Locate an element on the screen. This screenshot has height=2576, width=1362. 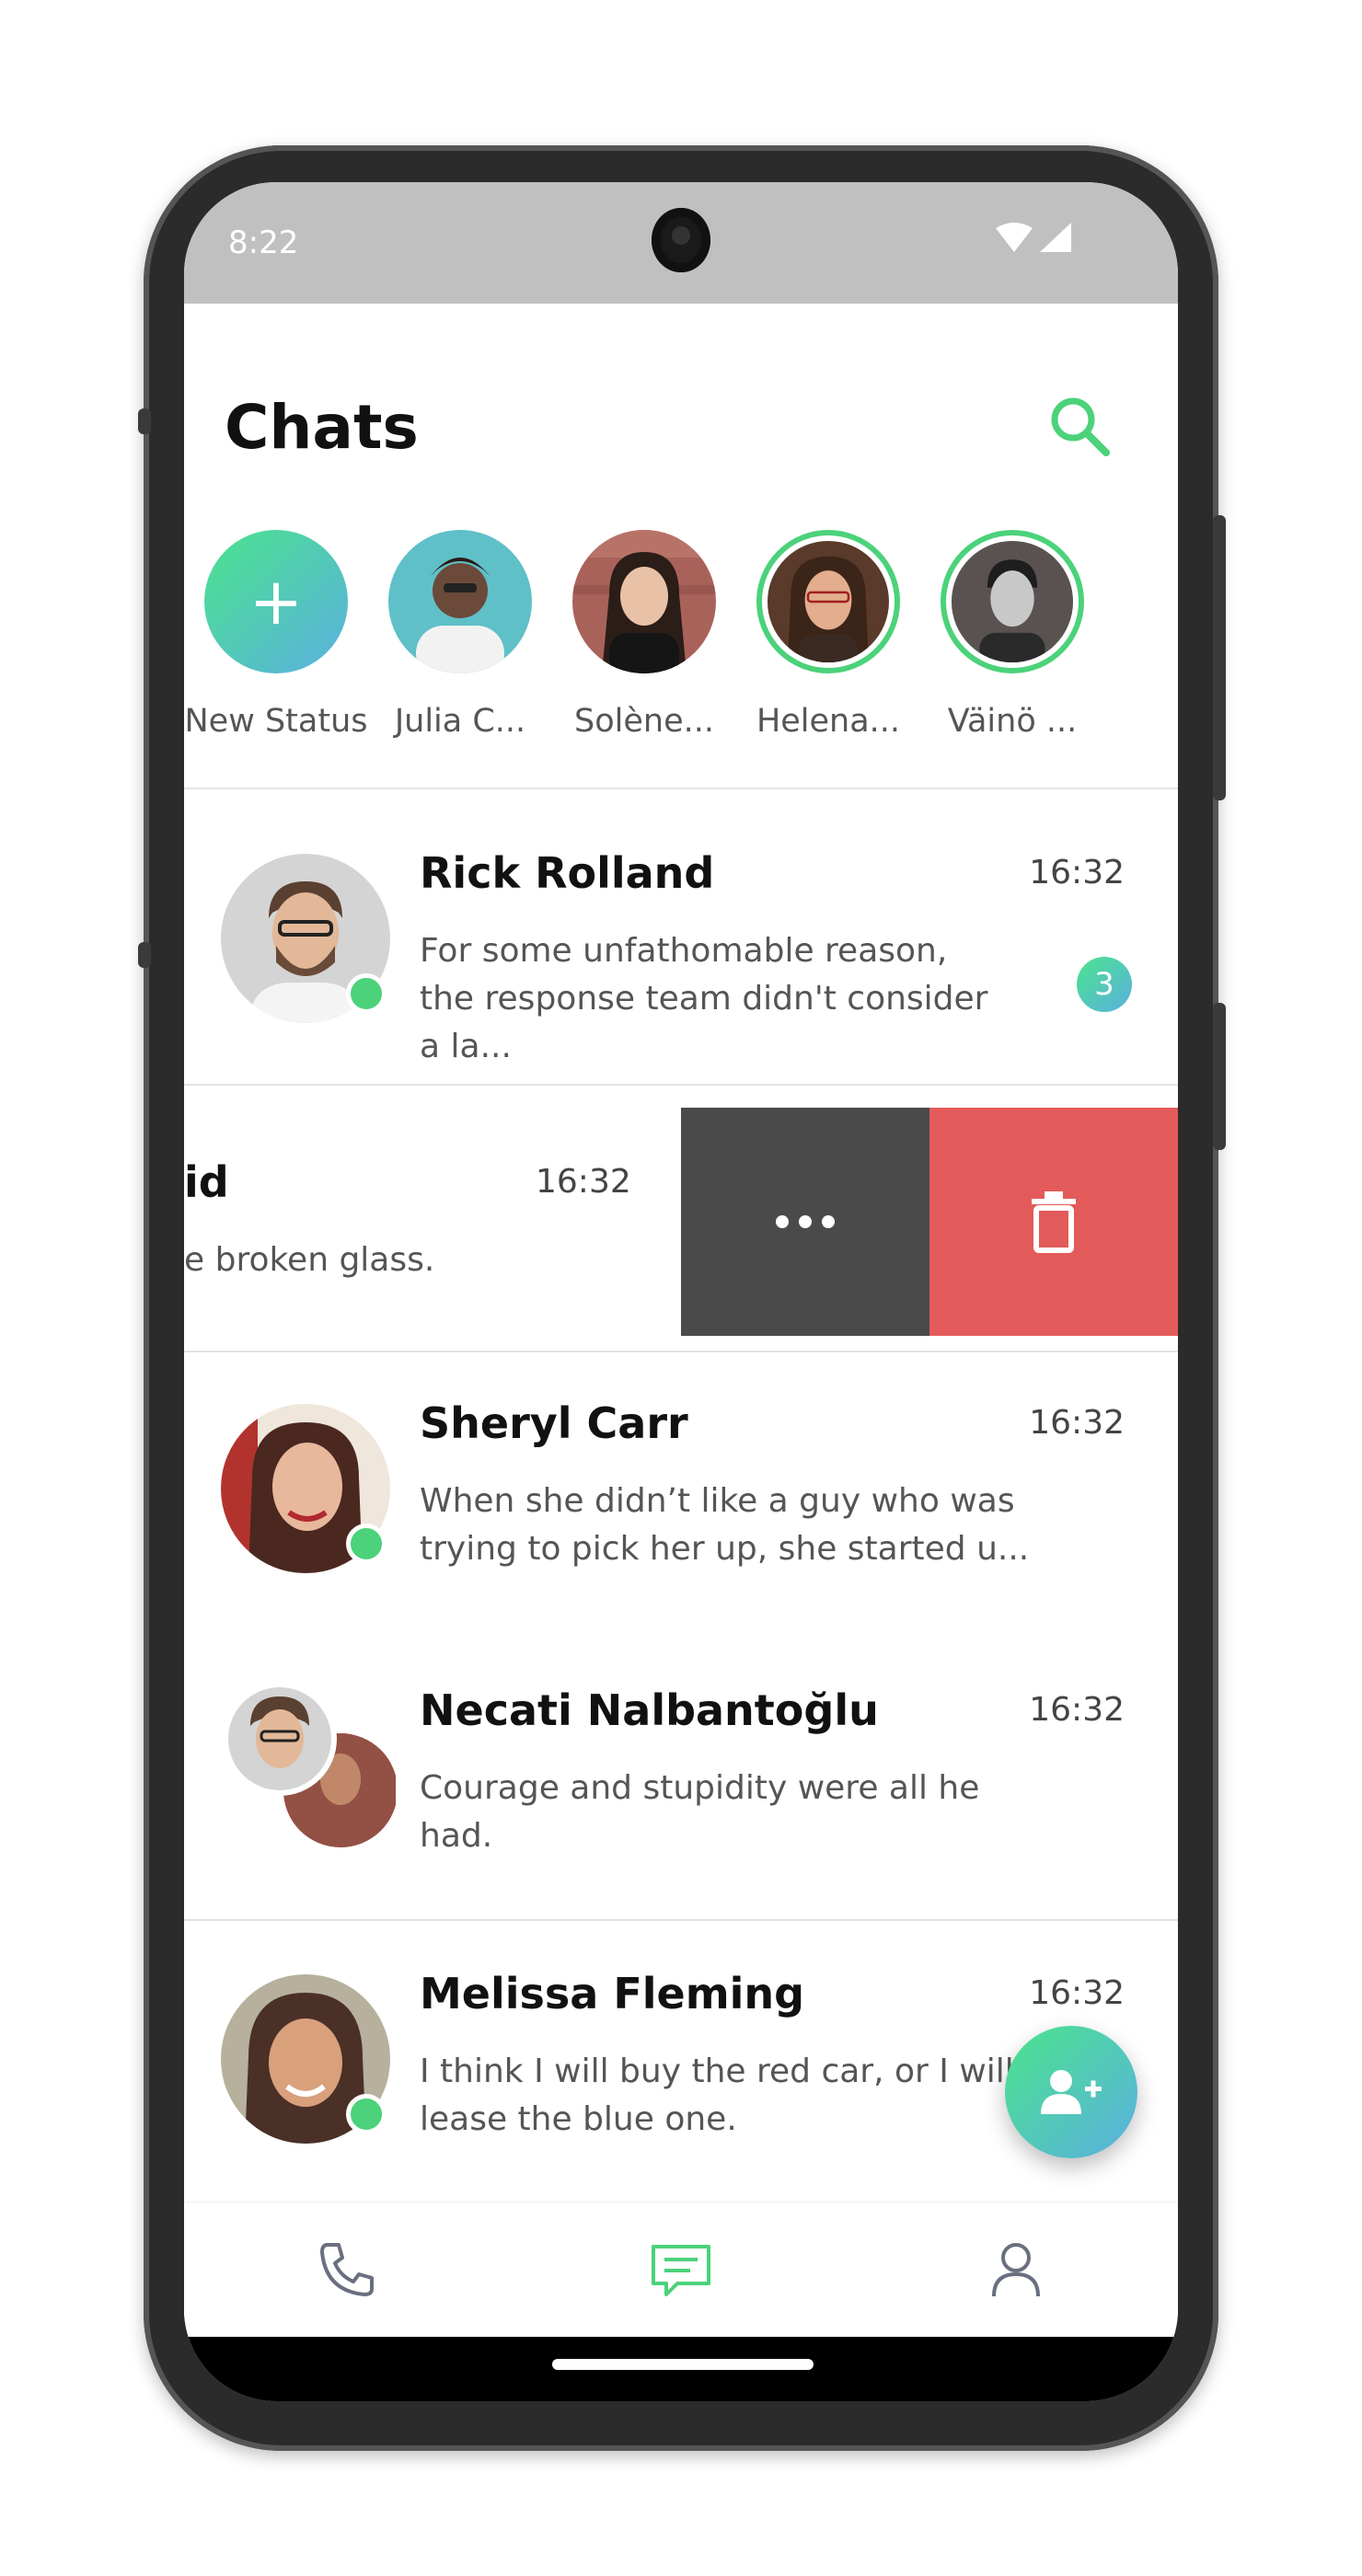
trash-icon is located at coordinates (1054, 1222).